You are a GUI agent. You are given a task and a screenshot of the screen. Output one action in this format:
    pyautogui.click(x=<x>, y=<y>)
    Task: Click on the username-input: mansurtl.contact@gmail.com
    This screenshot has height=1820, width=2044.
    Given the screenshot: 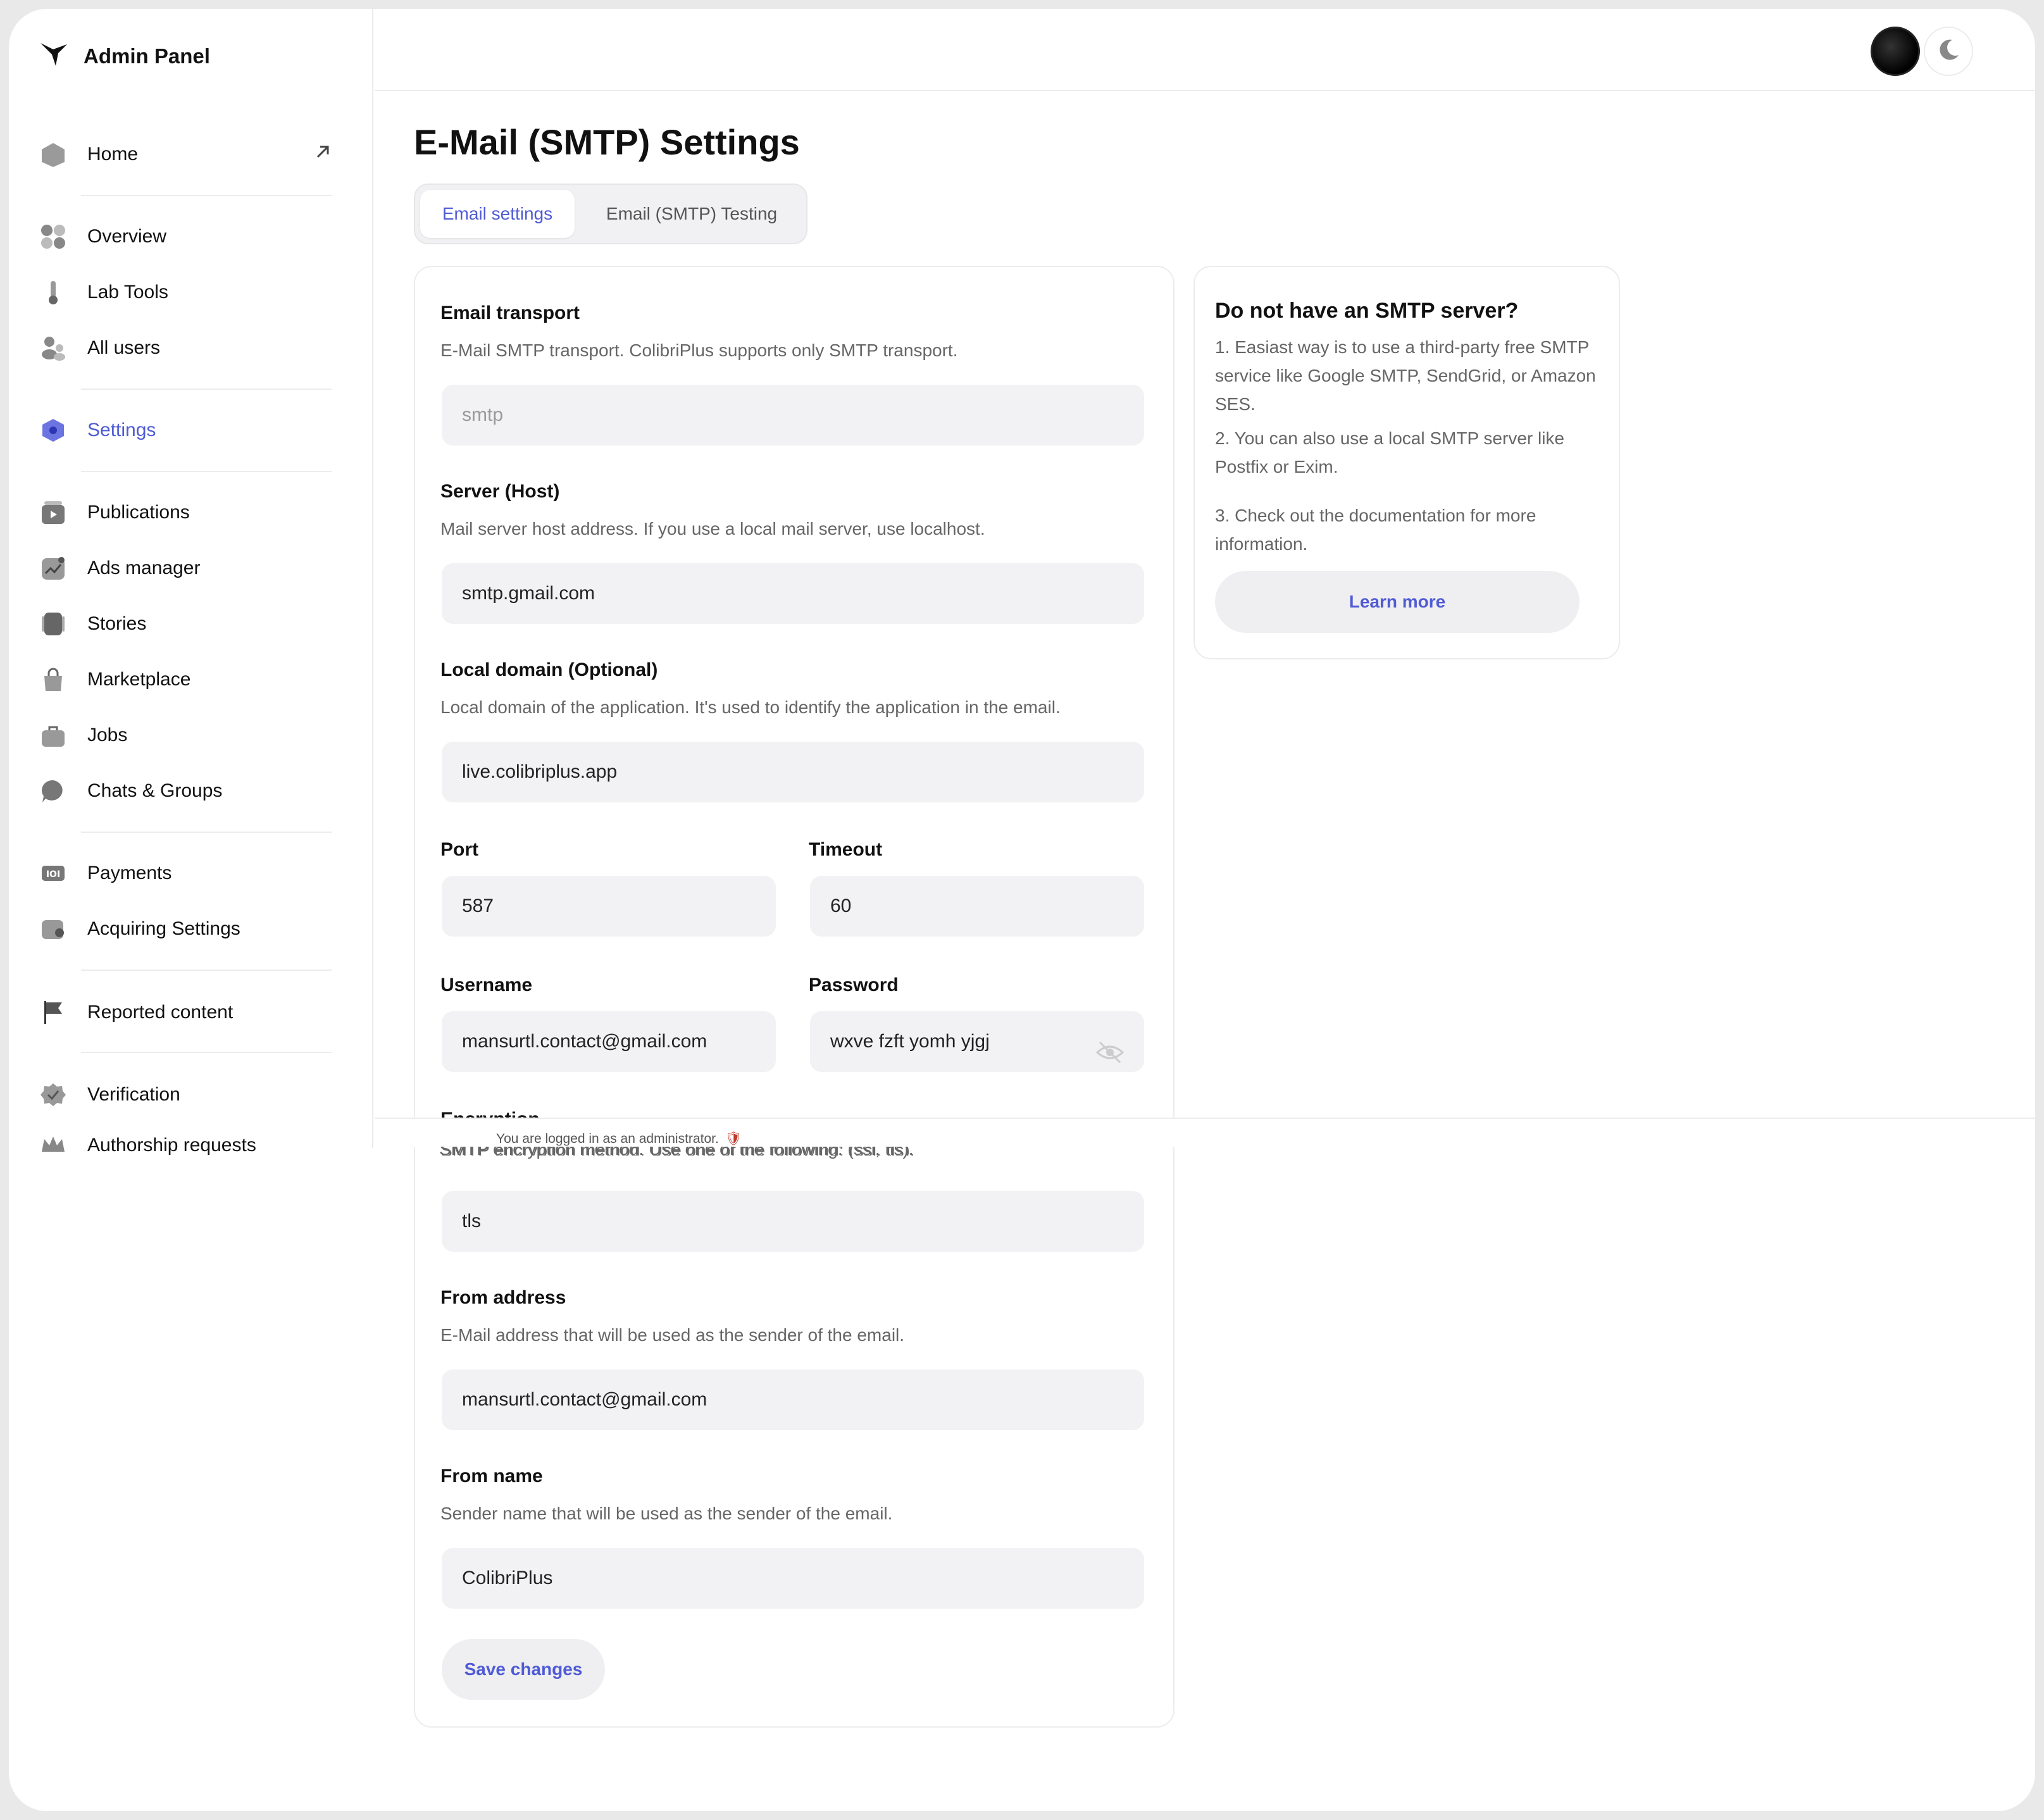 What is the action you would take?
    pyautogui.click(x=609, y=1041)
    